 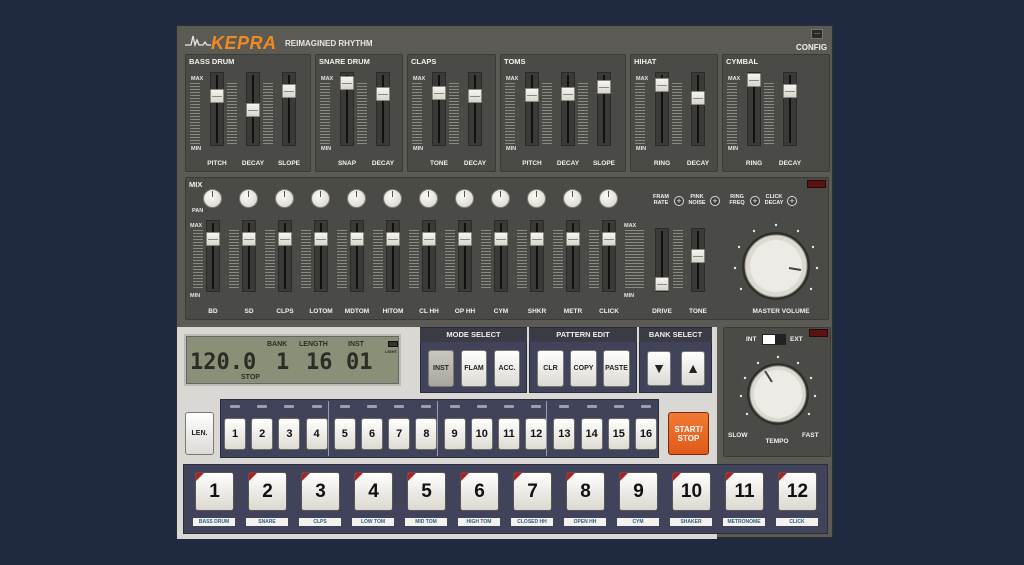 What do you see at coordinates (316, 434) in the screenshot?
I see `step-button-4: 4` at bounding box center [316, 434].